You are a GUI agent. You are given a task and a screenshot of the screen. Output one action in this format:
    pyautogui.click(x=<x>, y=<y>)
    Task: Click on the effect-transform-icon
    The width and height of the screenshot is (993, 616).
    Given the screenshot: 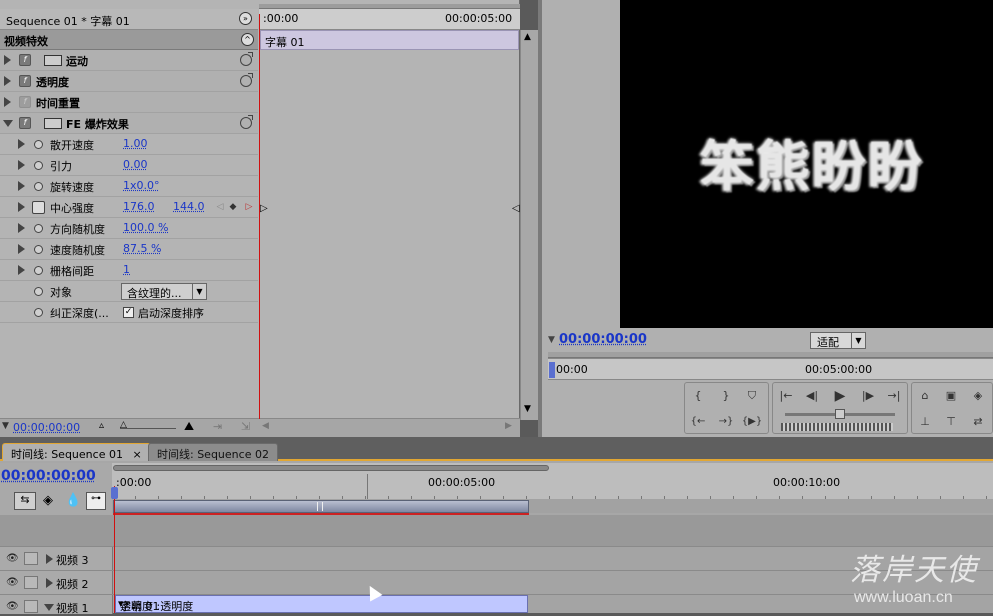 What is the action you would take?
    pyautogui.click(x=53, y=123)
    